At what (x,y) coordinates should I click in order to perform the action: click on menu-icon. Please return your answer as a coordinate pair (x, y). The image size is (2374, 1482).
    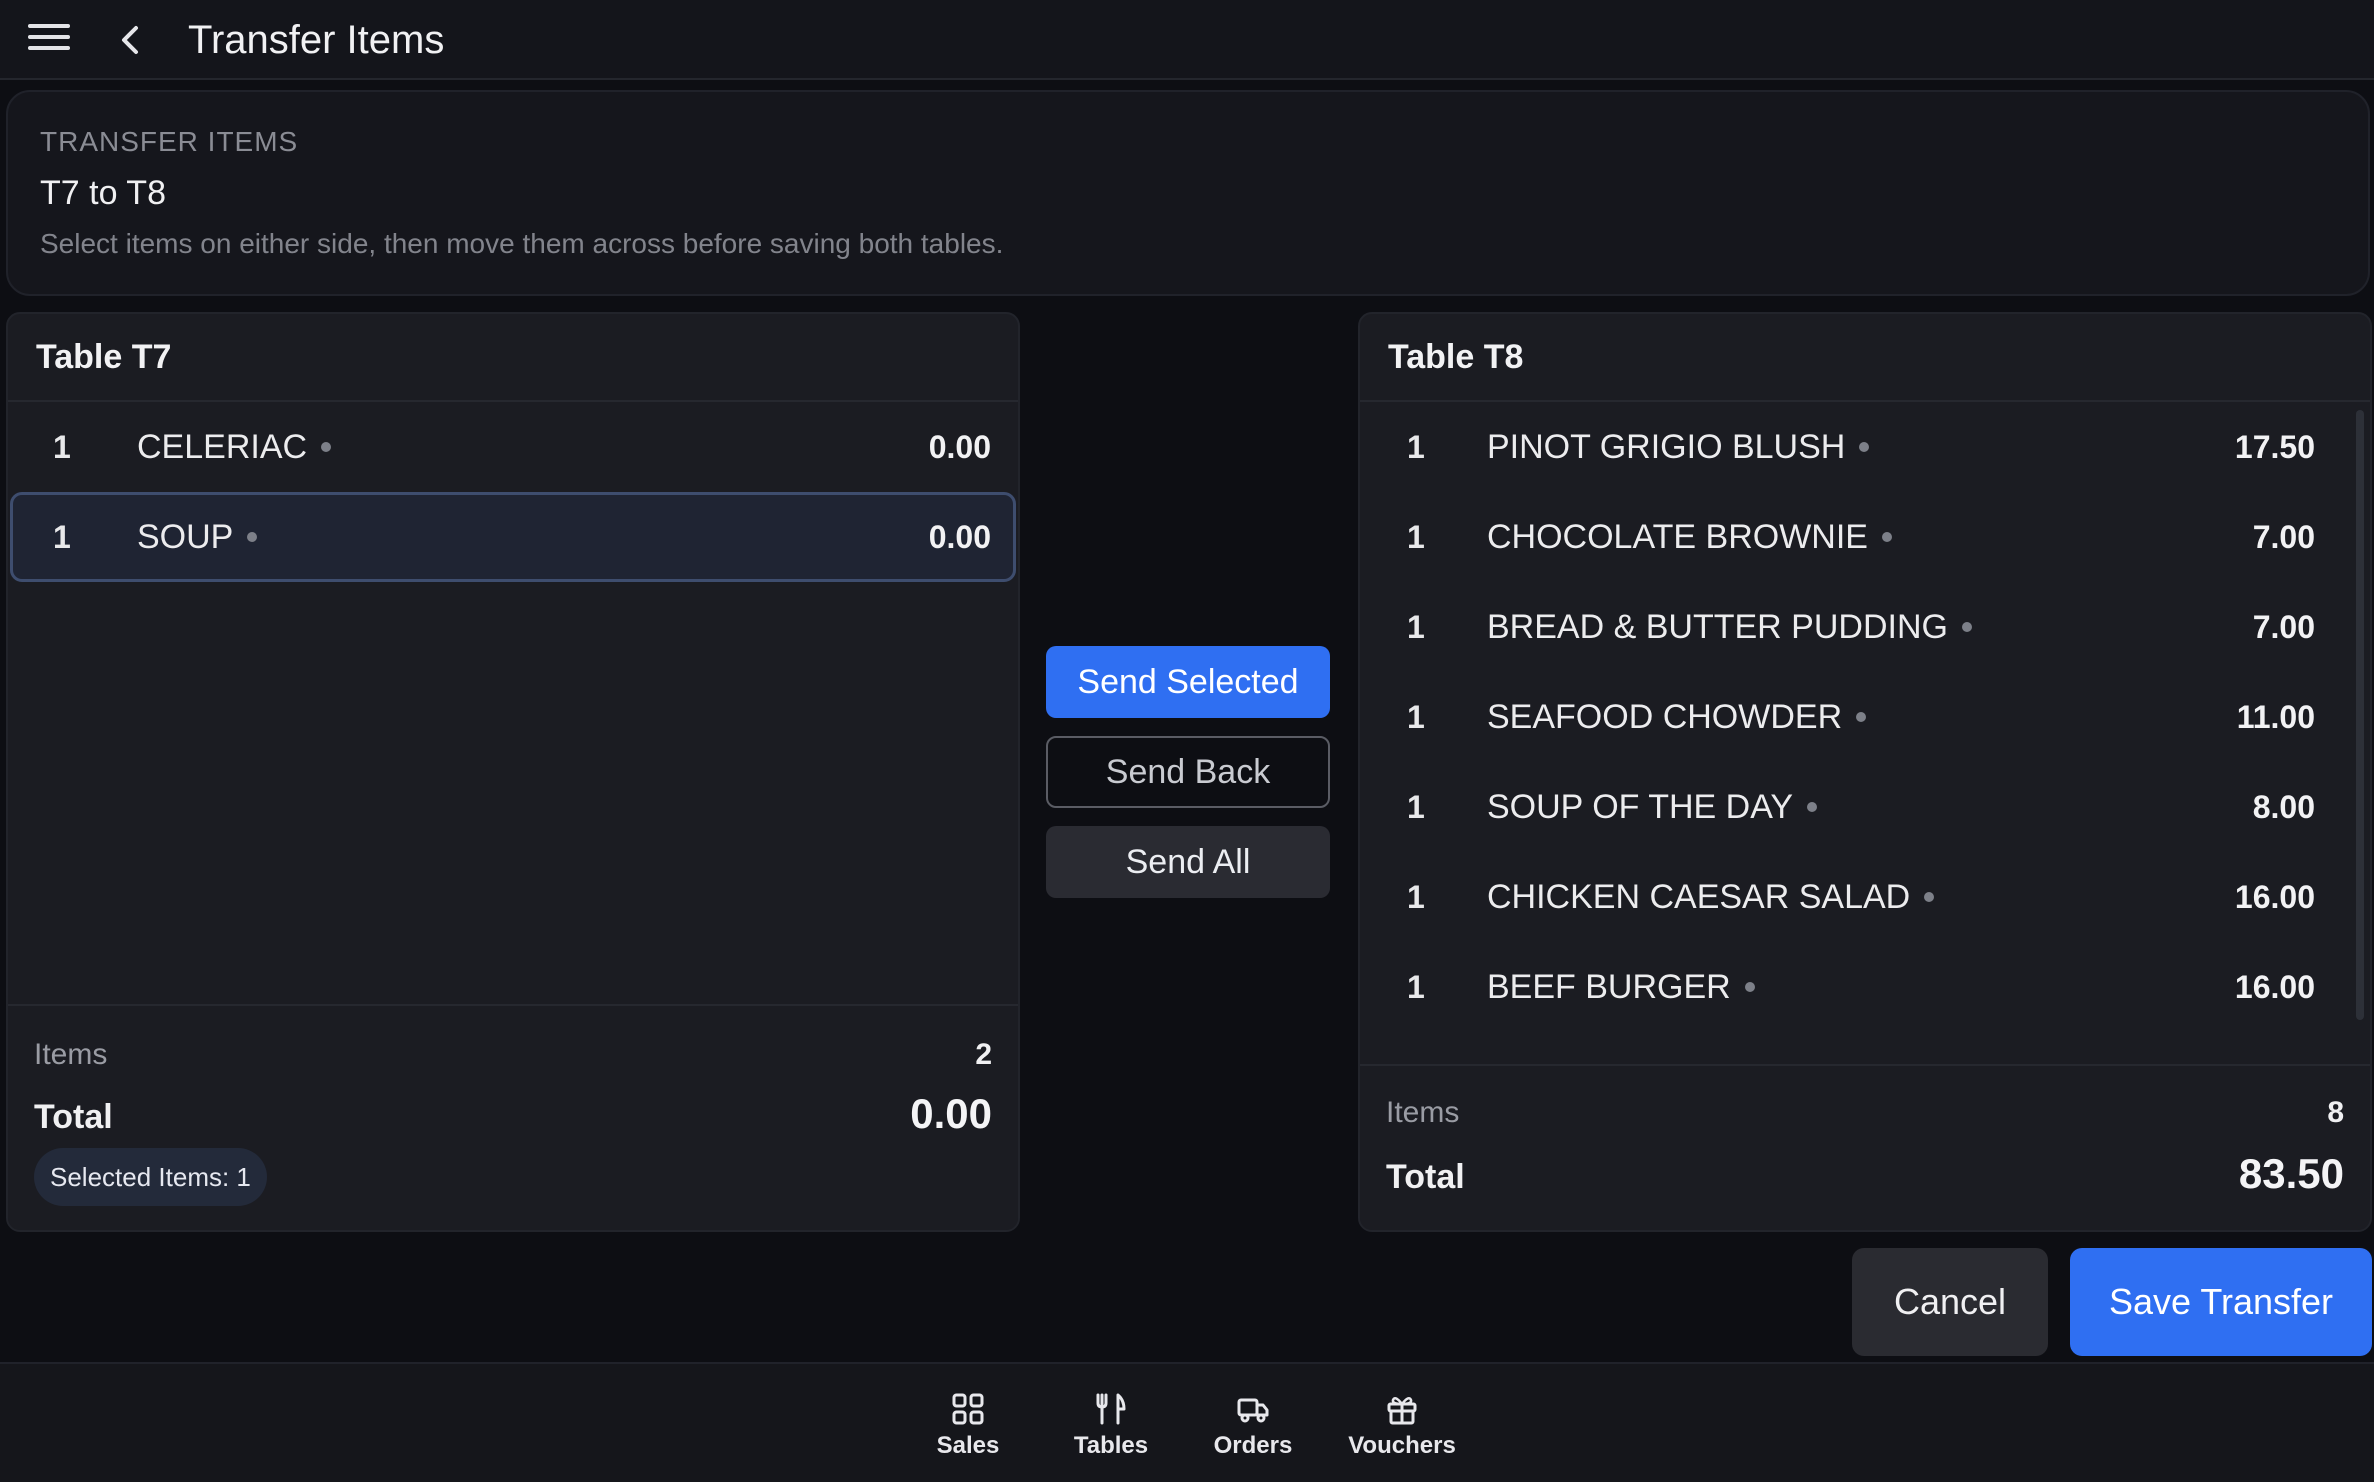
    Looking at the image, I should click on (49, 40).